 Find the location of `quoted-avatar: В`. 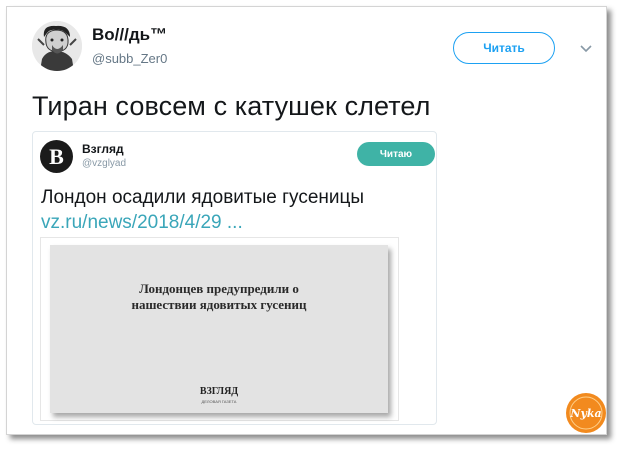

quoted-avatar: В is located at coordinates (56, 156).